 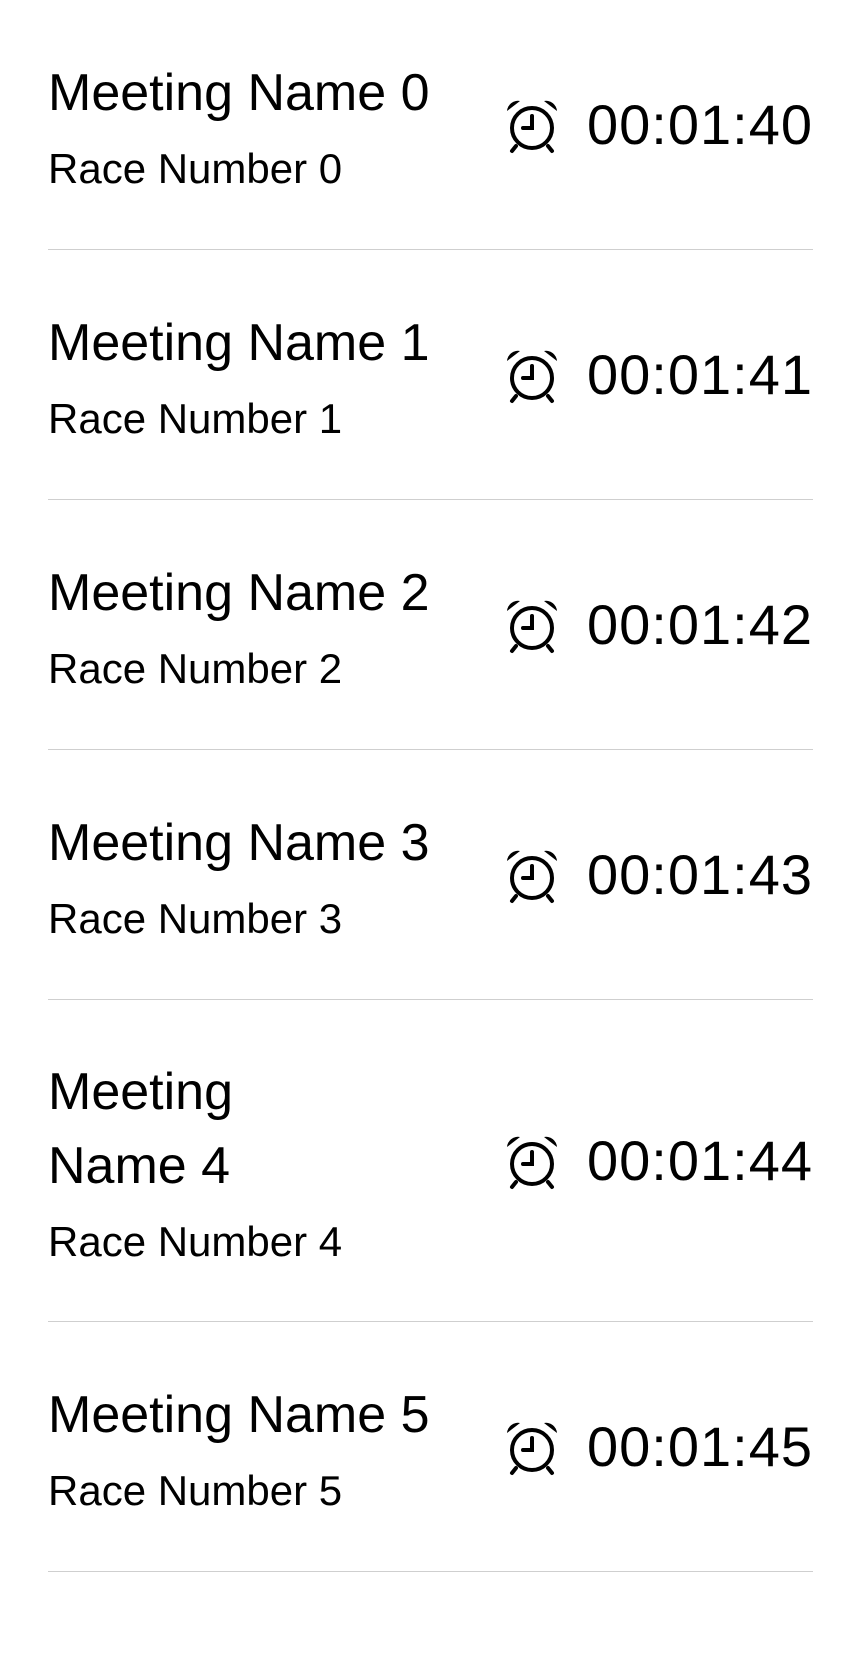 What do you see at coordinates (239, 842) in the screenshot?
I see `meeting-name: Meeting Name 3` at bounding box center [239, 842].